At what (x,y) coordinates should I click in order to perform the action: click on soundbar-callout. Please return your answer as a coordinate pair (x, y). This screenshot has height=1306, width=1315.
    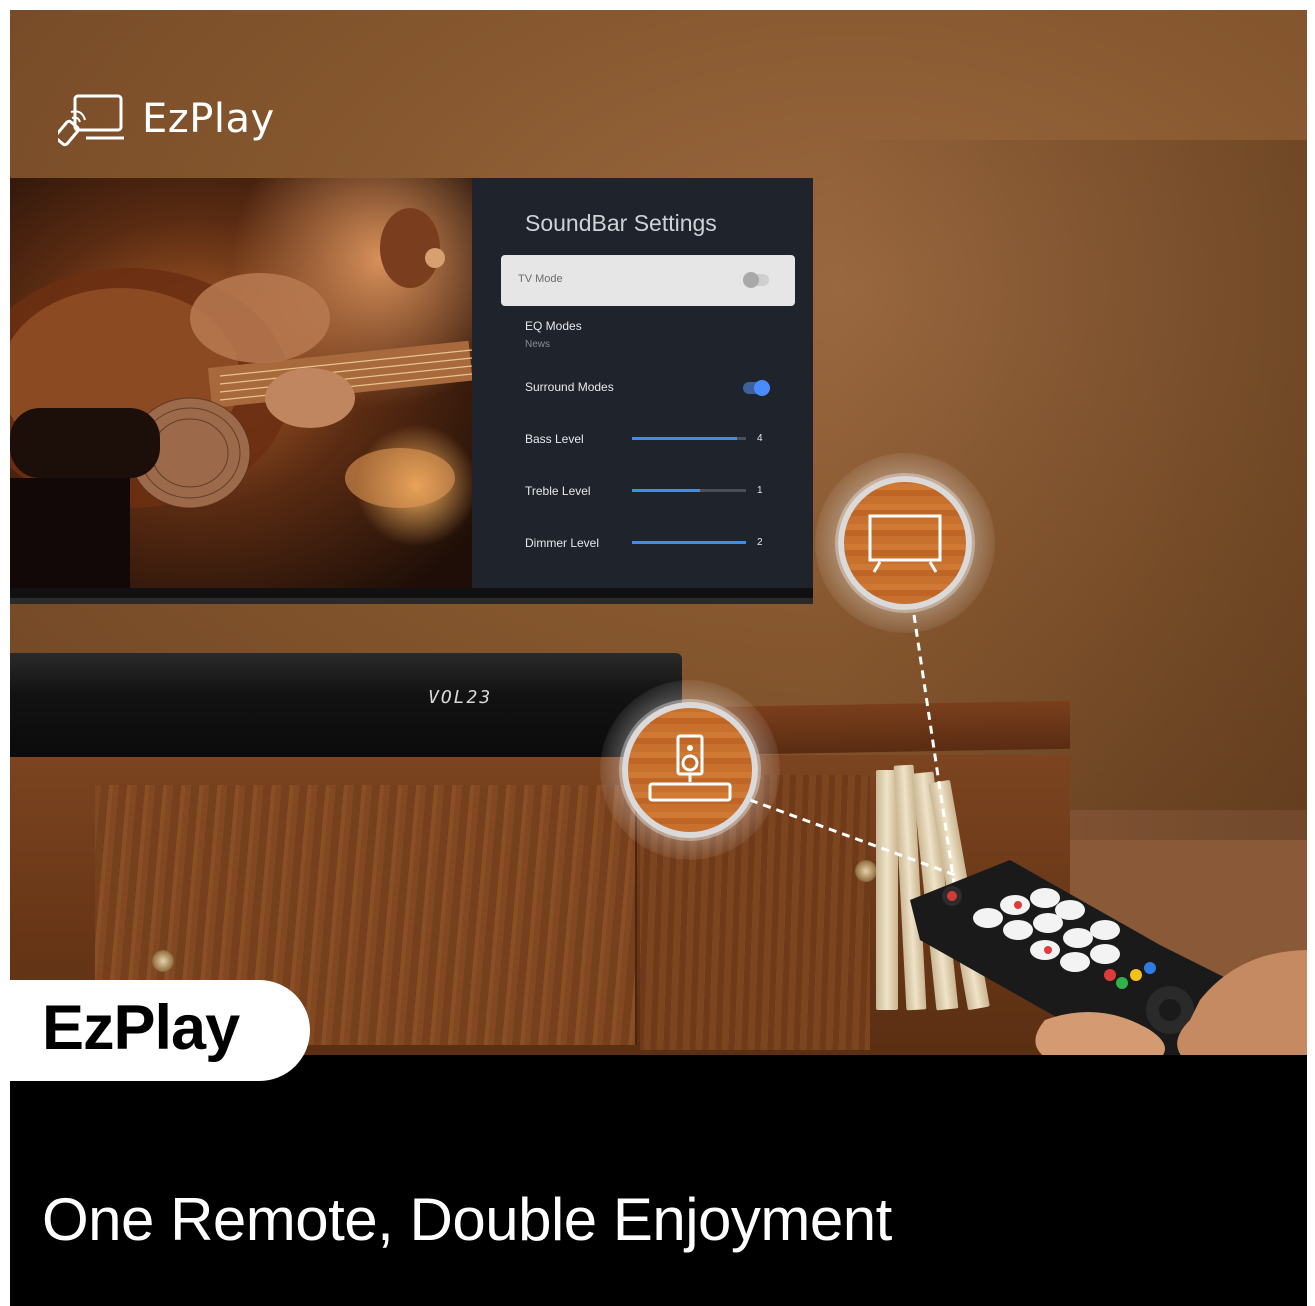
    Looking at the image, I should click on (690, 770).